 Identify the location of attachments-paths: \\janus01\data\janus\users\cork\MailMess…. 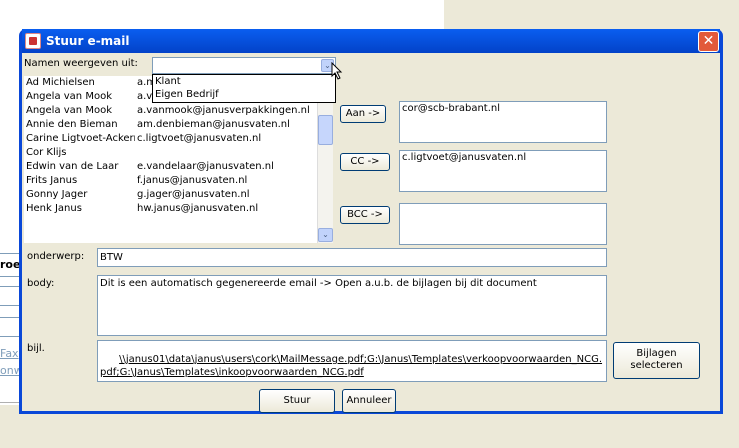
(351, 366).